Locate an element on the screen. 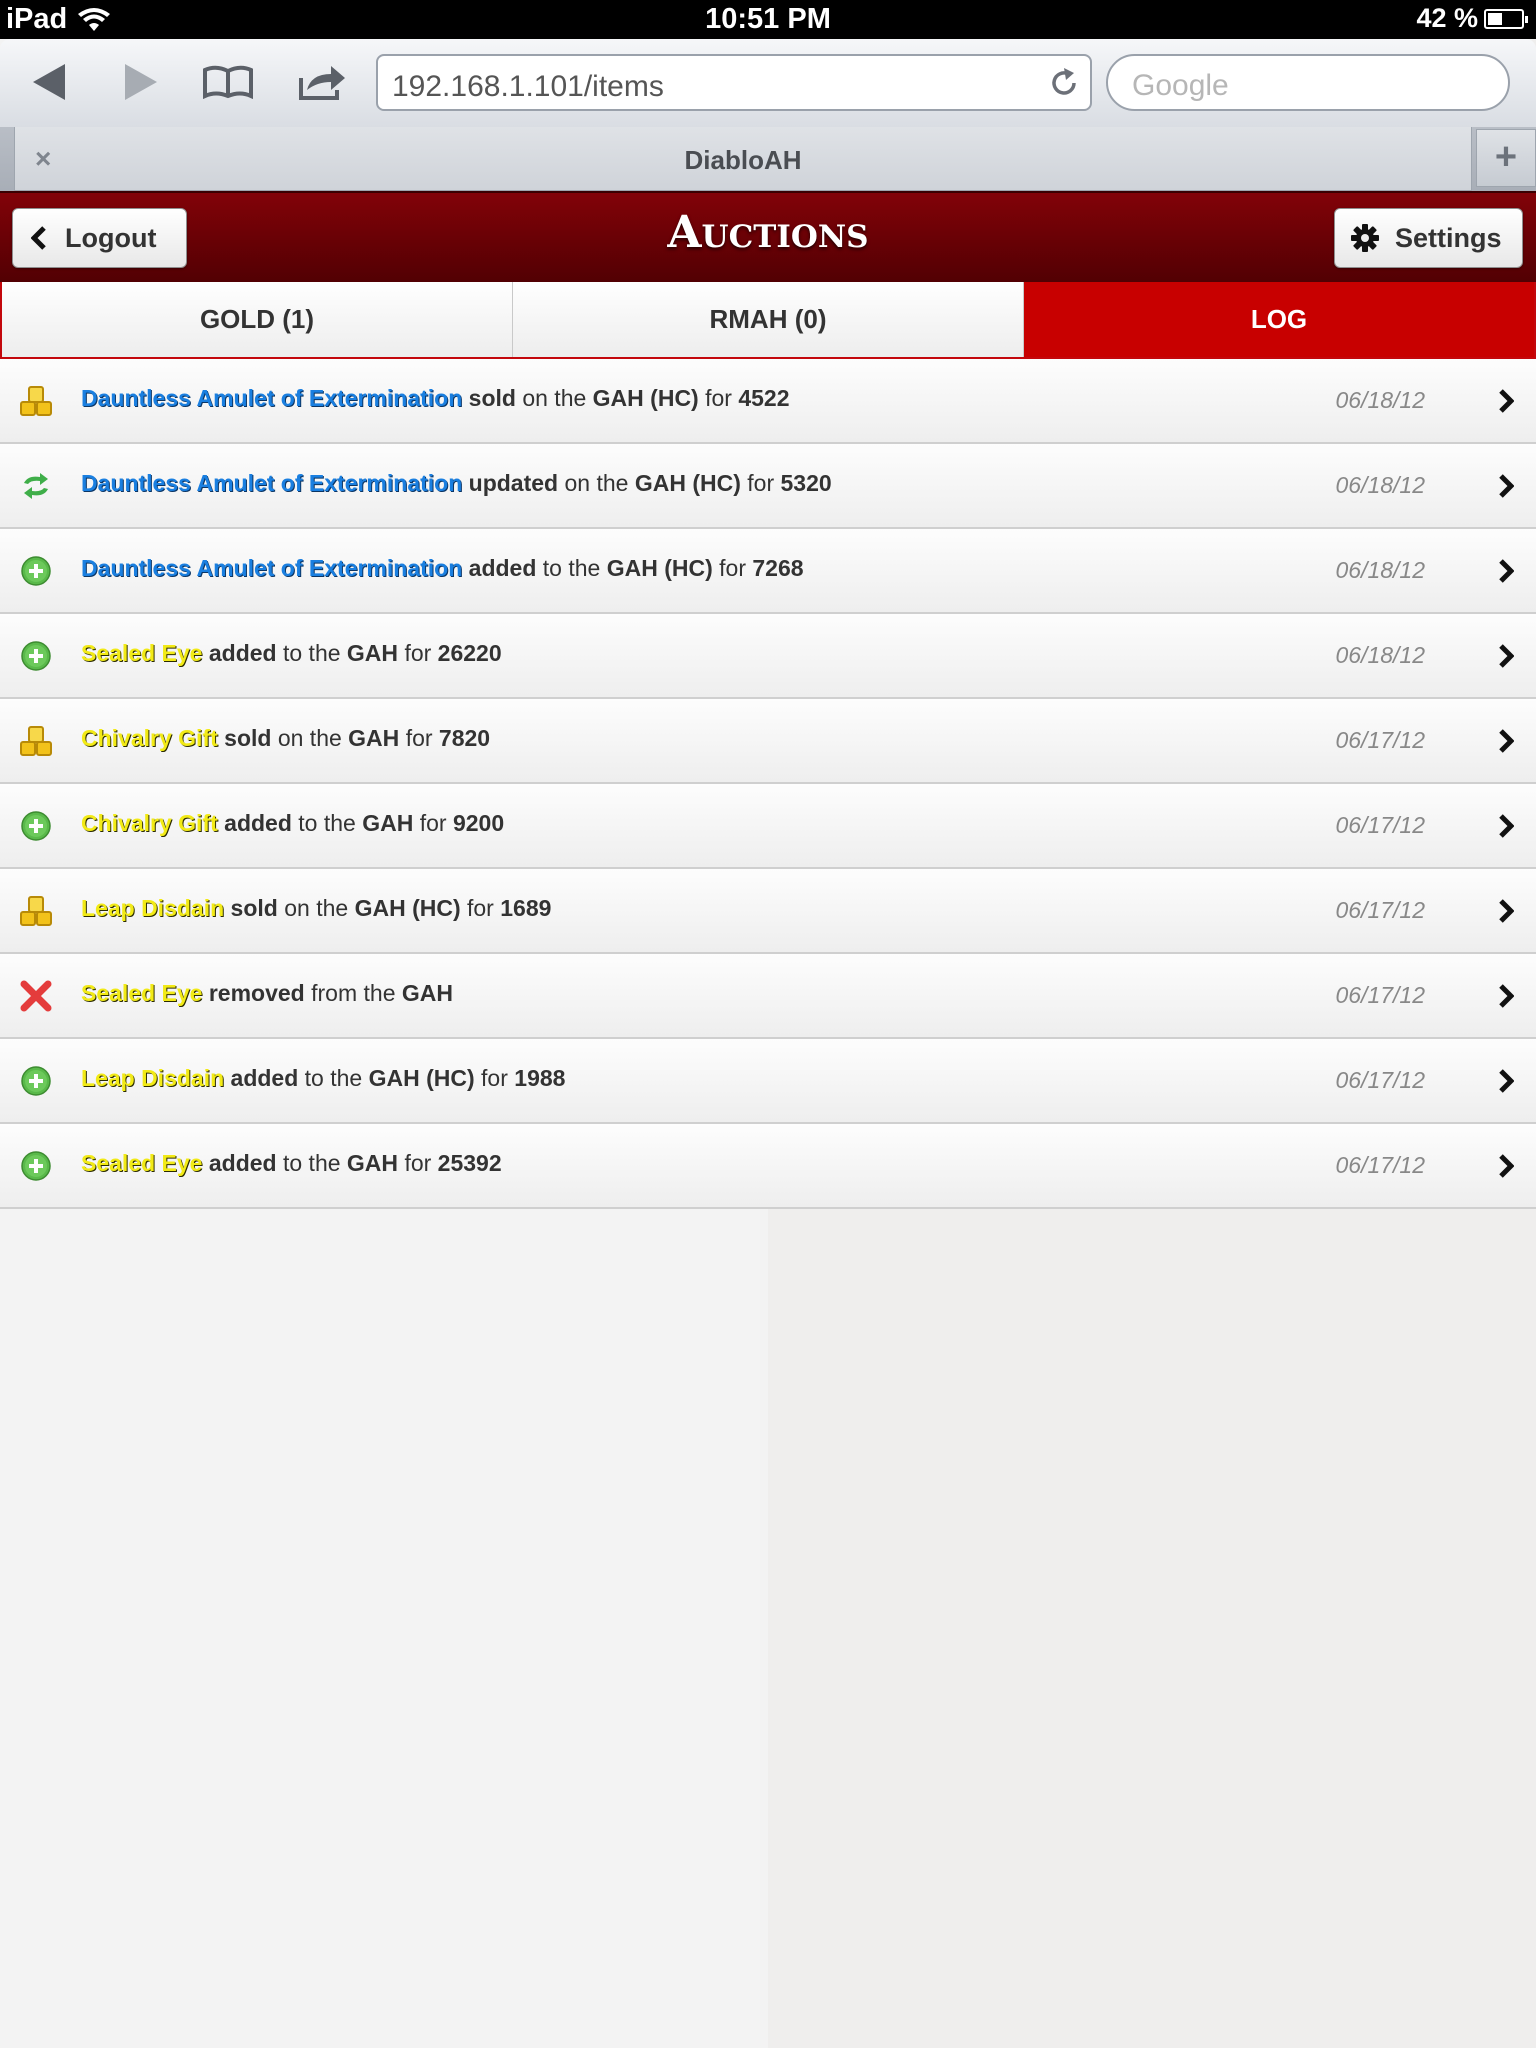 The image size is (1536, 2048). back-button is located at coordinates (49, 82).